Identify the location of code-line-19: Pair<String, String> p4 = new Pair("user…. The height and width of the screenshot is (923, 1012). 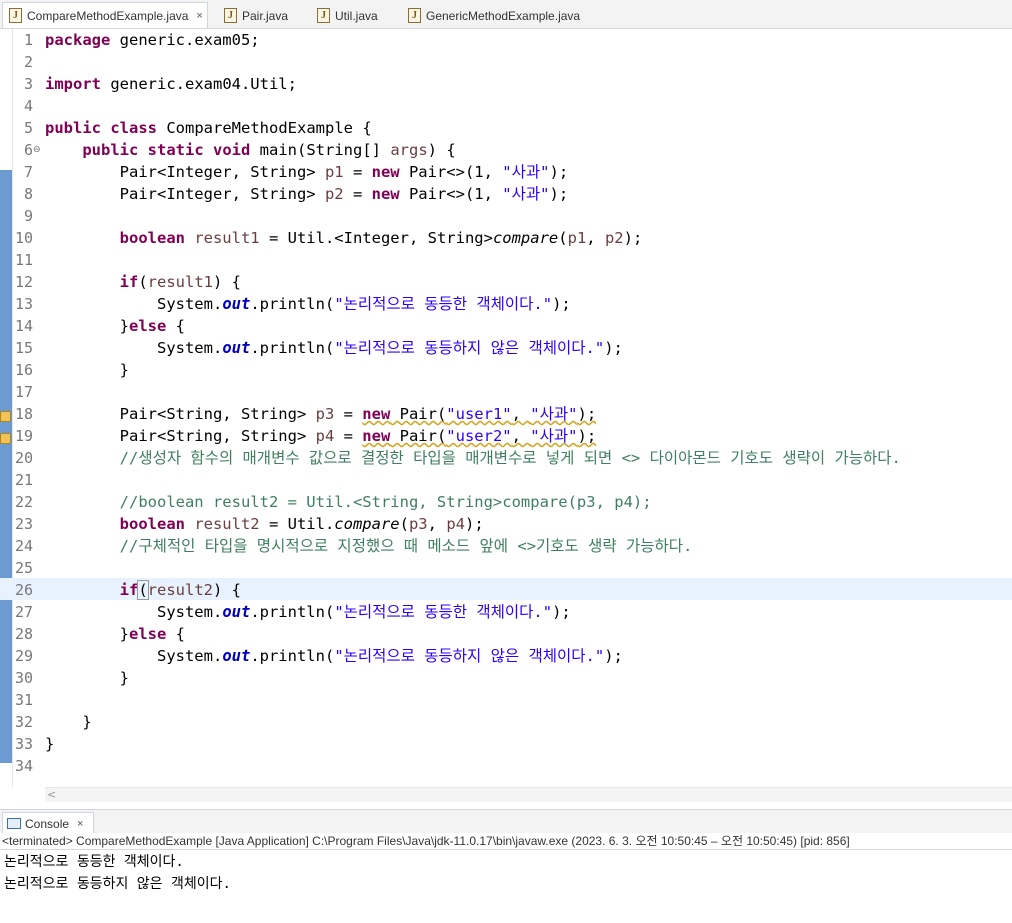
(358, 436).